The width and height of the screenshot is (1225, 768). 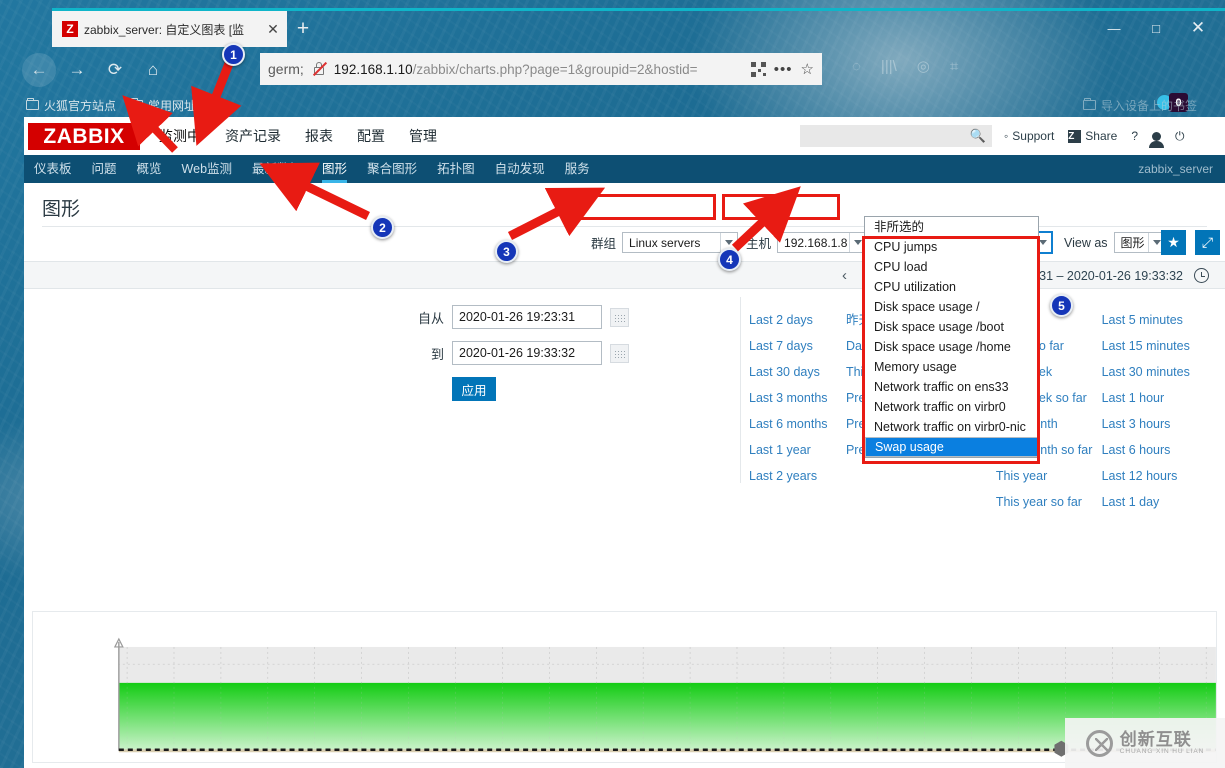 I want to click on expand-icon: ⤢, so click(x=1207, y=242).